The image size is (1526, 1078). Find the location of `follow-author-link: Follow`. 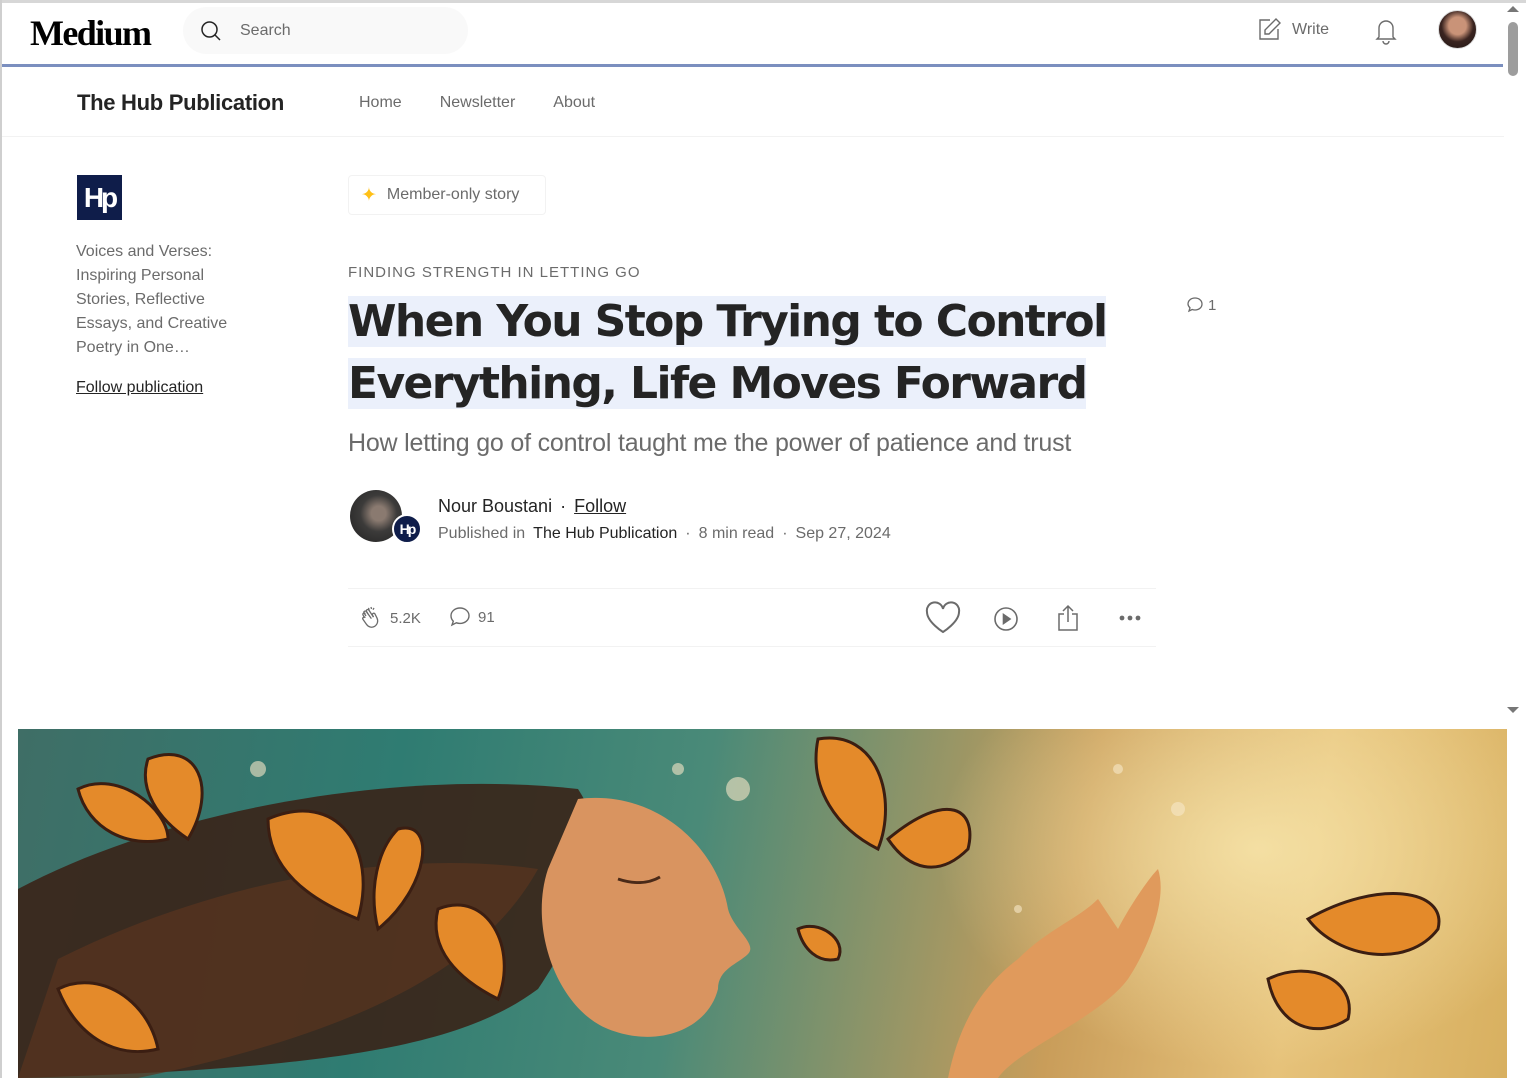

follow-author-link: Follow is located at coordinates (600, 506).